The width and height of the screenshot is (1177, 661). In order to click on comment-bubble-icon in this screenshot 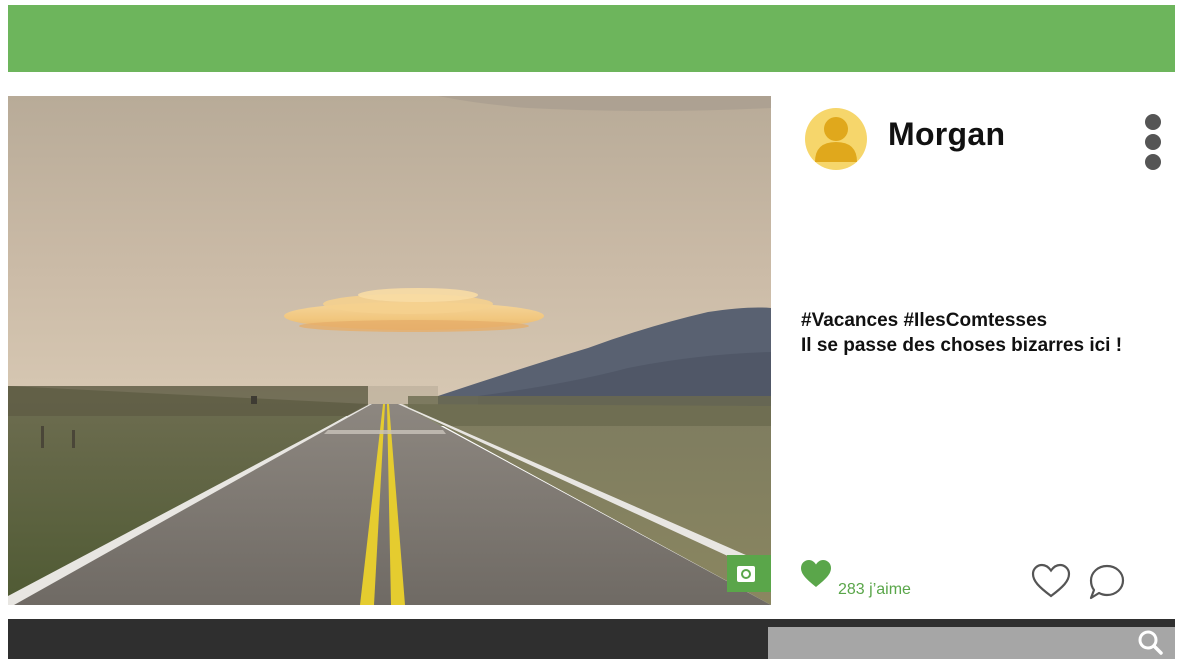, I will do `click(1107, 582)`.